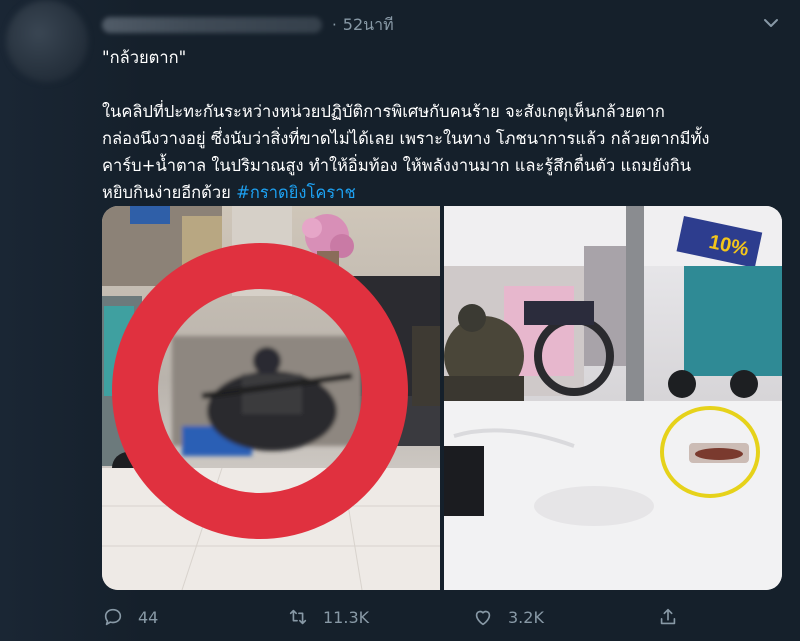 The image size is (800, 641). What do you see at coordinates (526, 617) in the screenshot?
I see `like-count: 3.2K` at bounding box center [526, 617].